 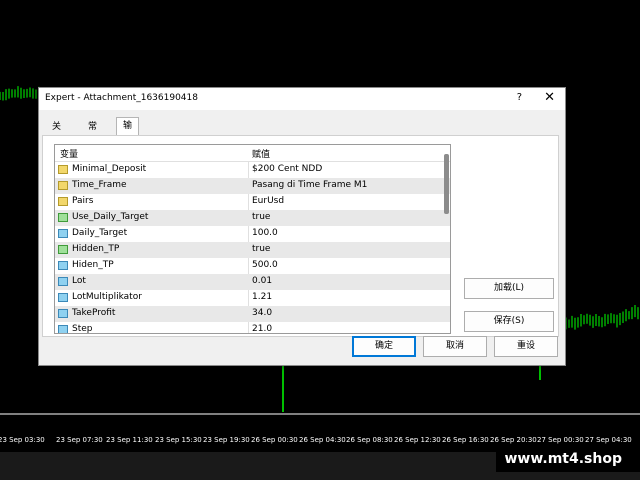 I want to click on time-label: 26 Sep 20:30, so click(x=513, y=440).